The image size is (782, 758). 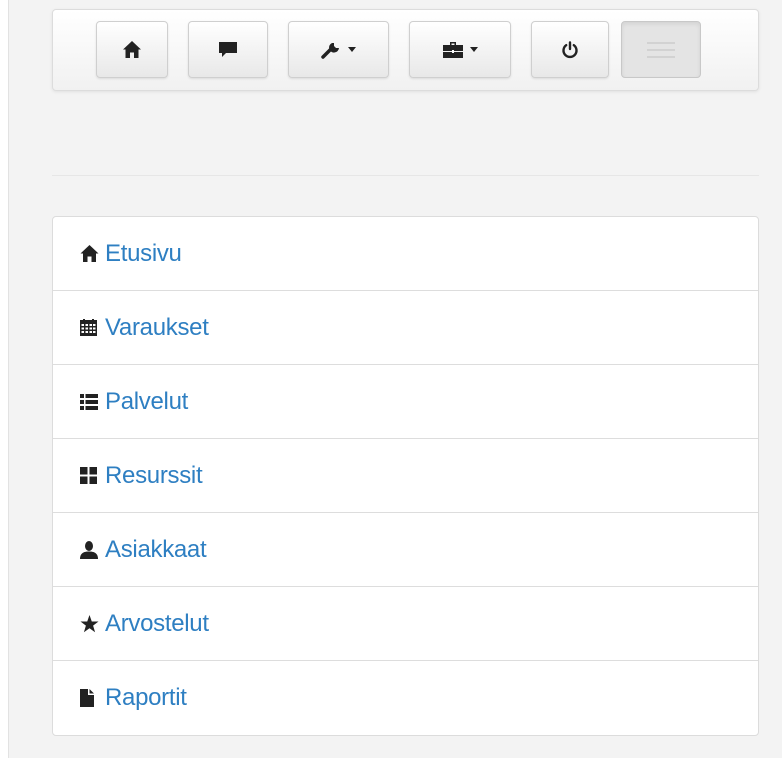 I want to click on logout-button, so click(x=570, y=49).